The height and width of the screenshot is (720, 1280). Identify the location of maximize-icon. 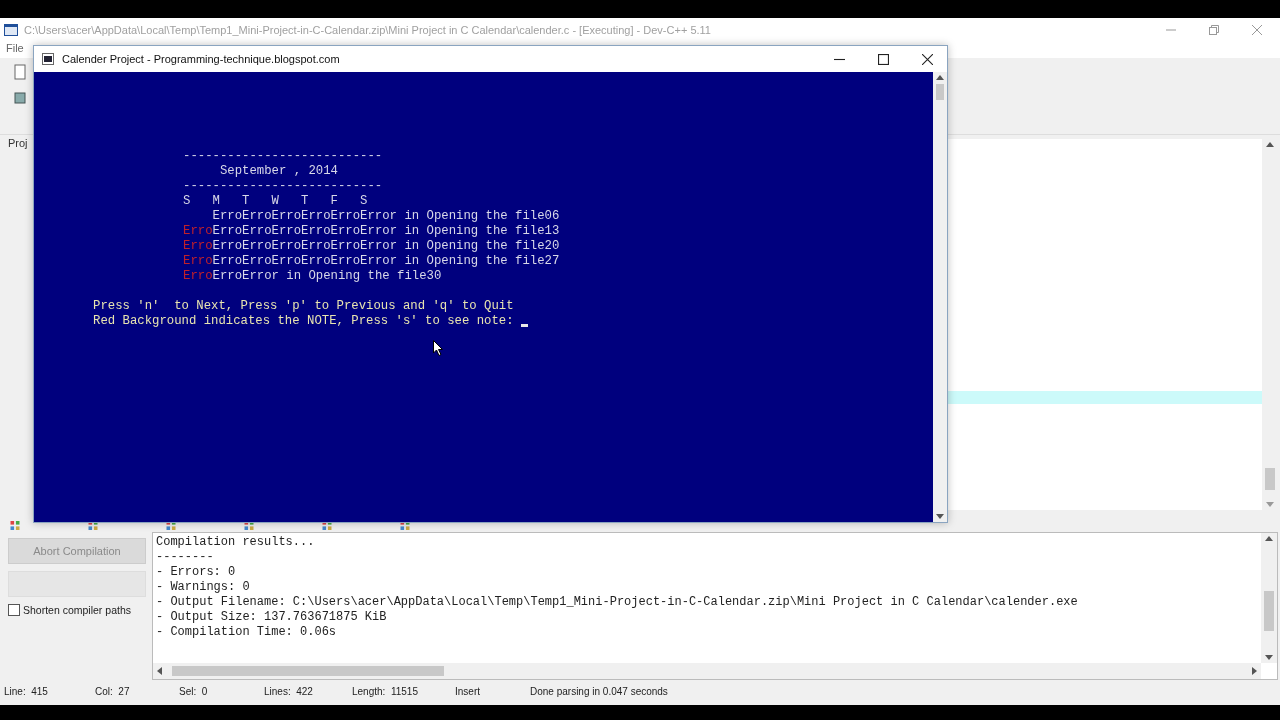
(883, 59).